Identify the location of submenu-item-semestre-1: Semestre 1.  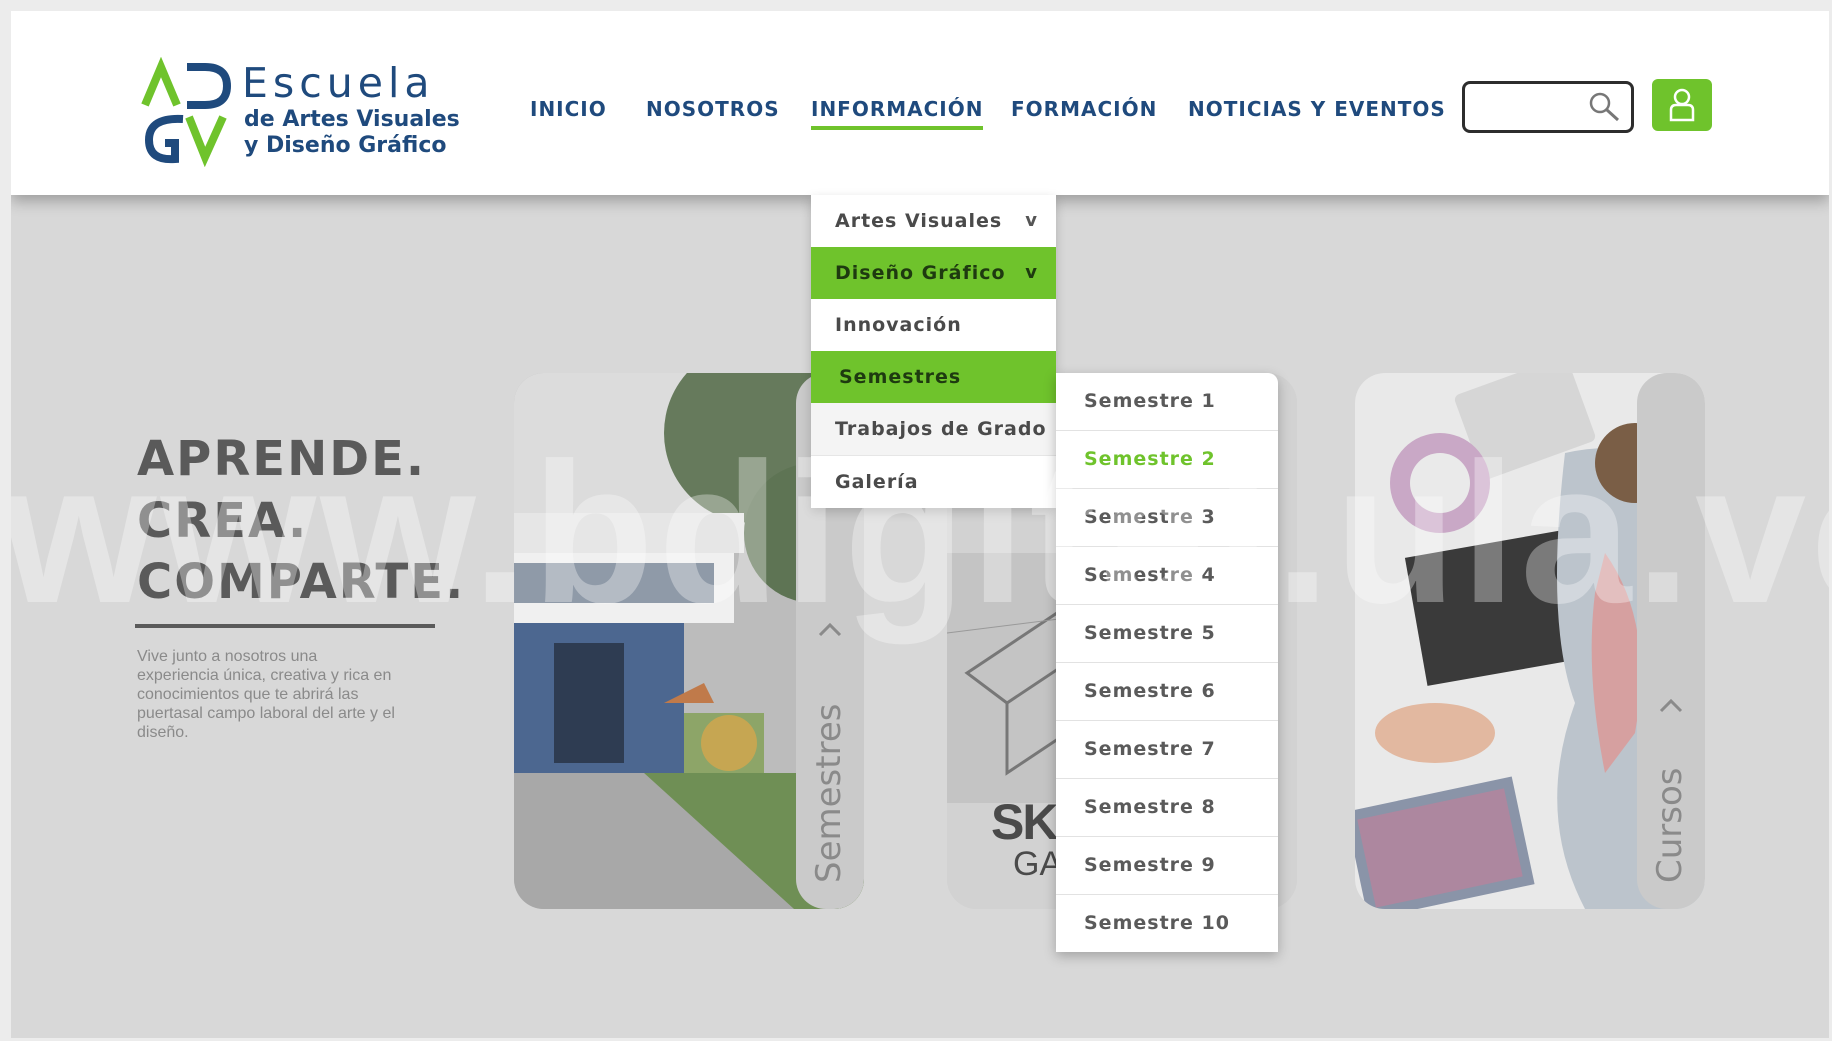
(1167, 402).